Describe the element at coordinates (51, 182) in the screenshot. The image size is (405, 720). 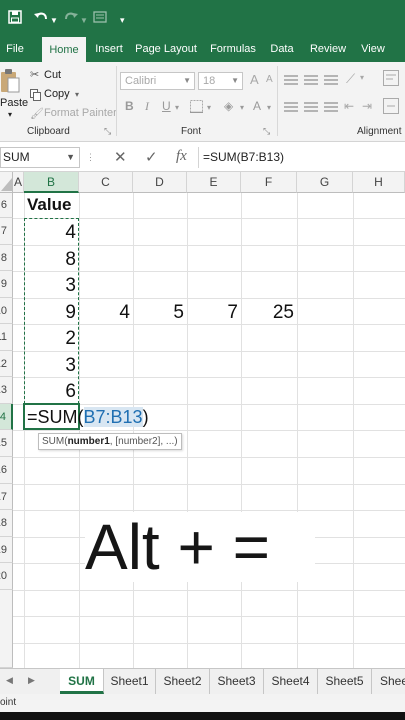
I see `column-header-b: B` at that location.